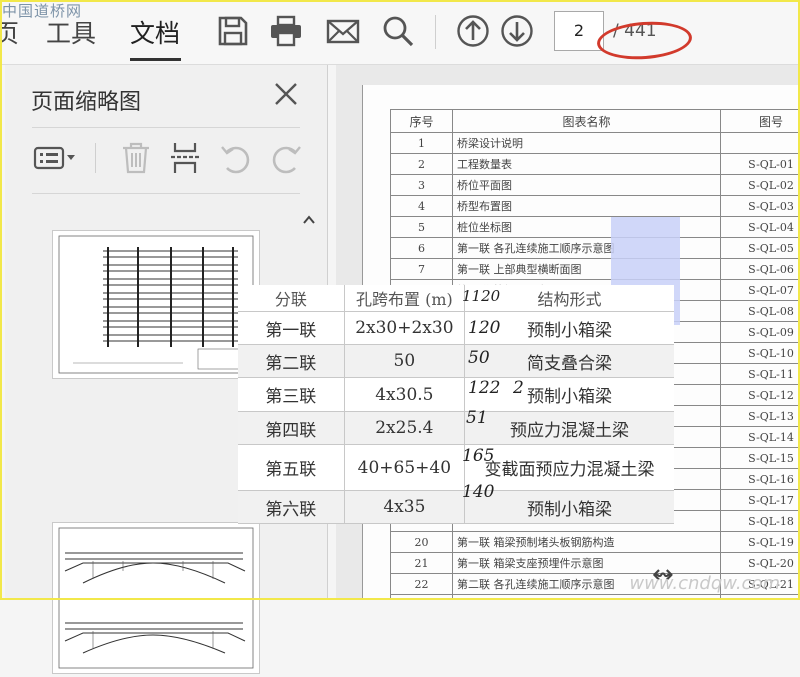 The height and width of the screenshot is (677, 800). Describe the element at coordinates (587, 121) in the screenshot. I see `header-name: 图表名称` at that location.